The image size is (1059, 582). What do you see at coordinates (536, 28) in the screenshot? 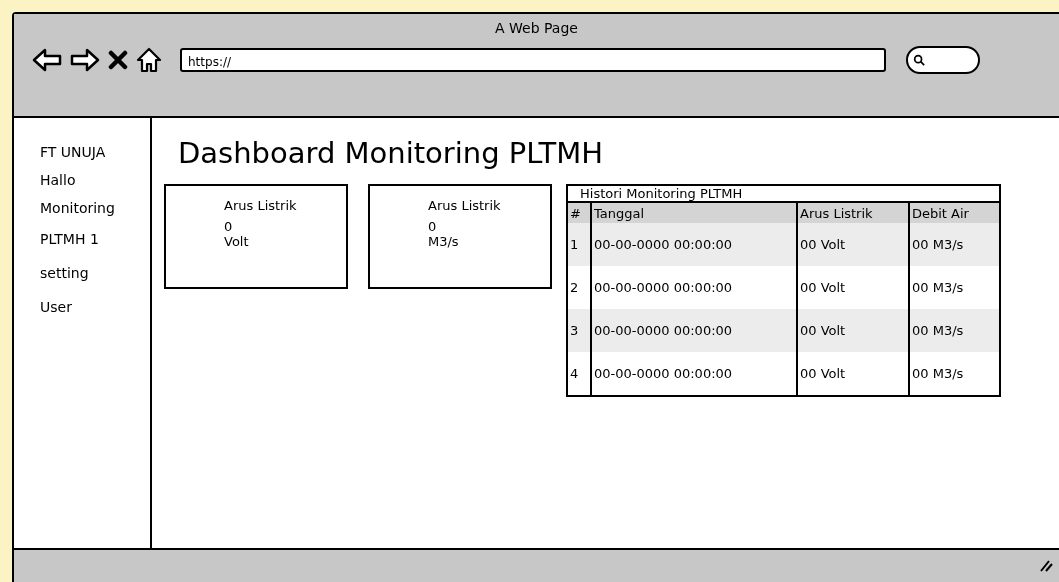
I see `window-title: A Web Page` at bounding box center [536, 28].